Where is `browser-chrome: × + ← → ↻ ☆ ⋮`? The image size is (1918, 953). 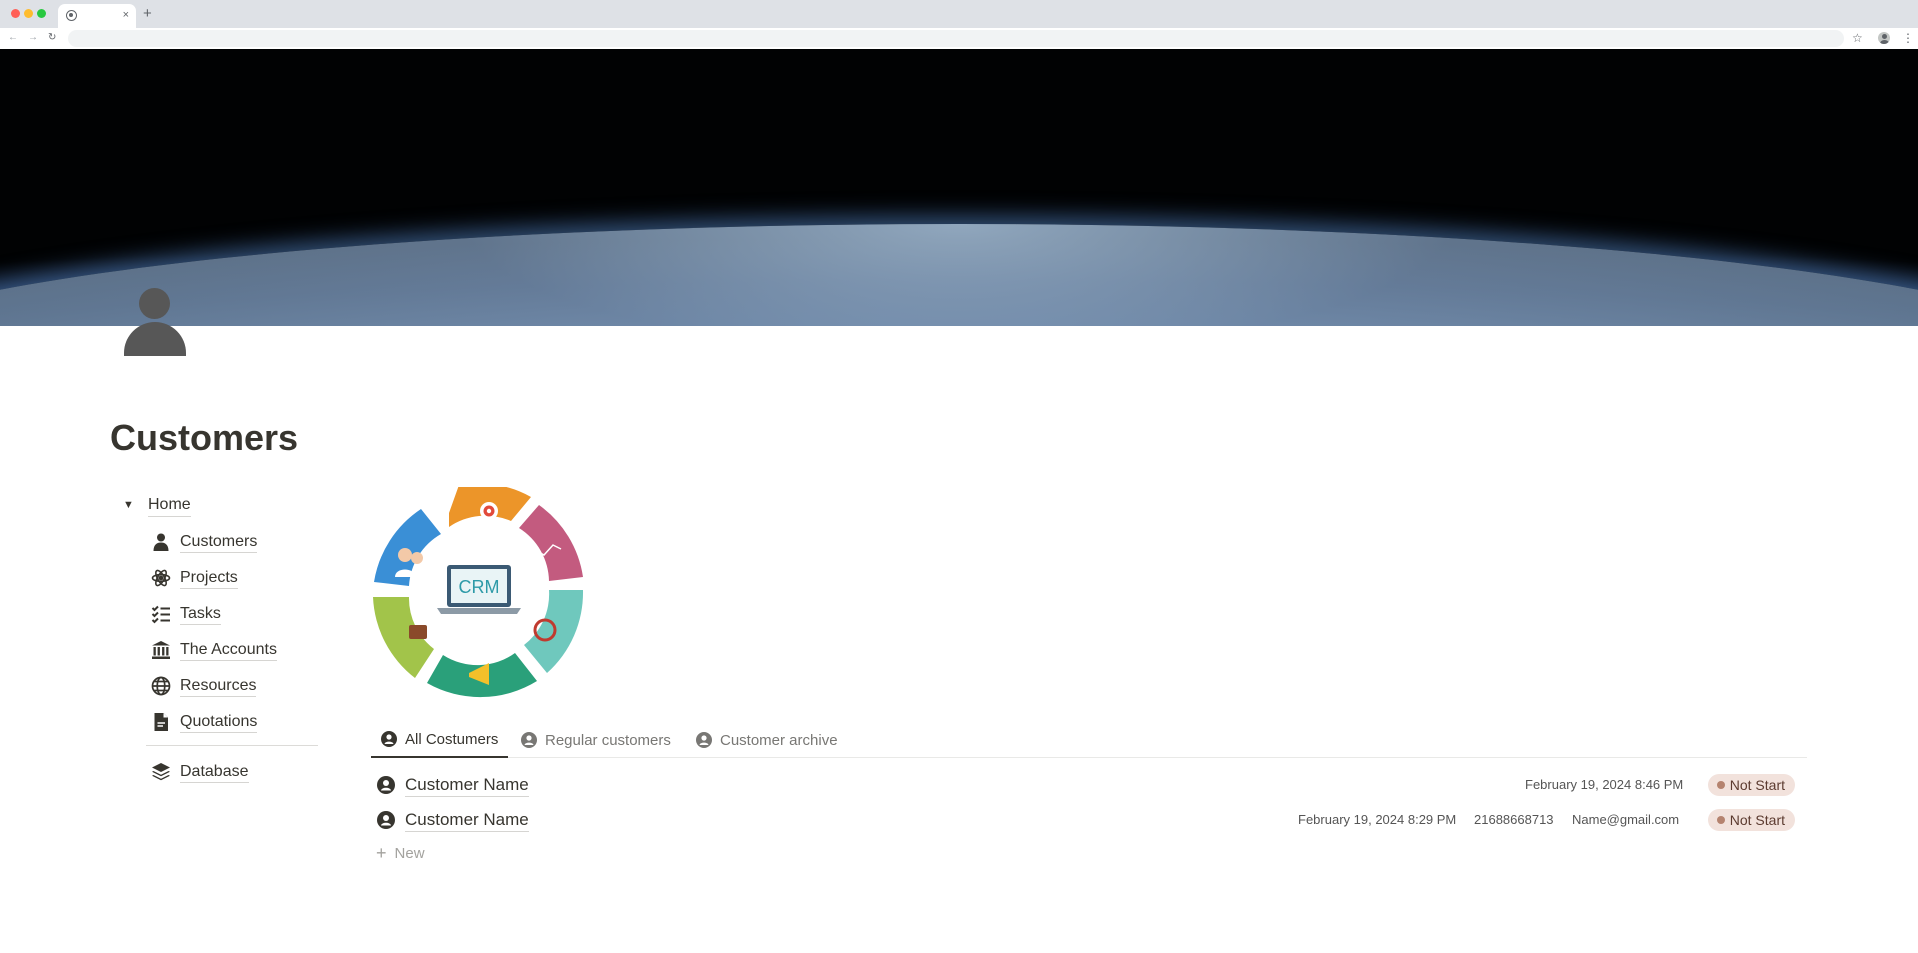 browser-chrome: × + ← → ↻ ☆ ⋮ is located at coordinates (959, 24).